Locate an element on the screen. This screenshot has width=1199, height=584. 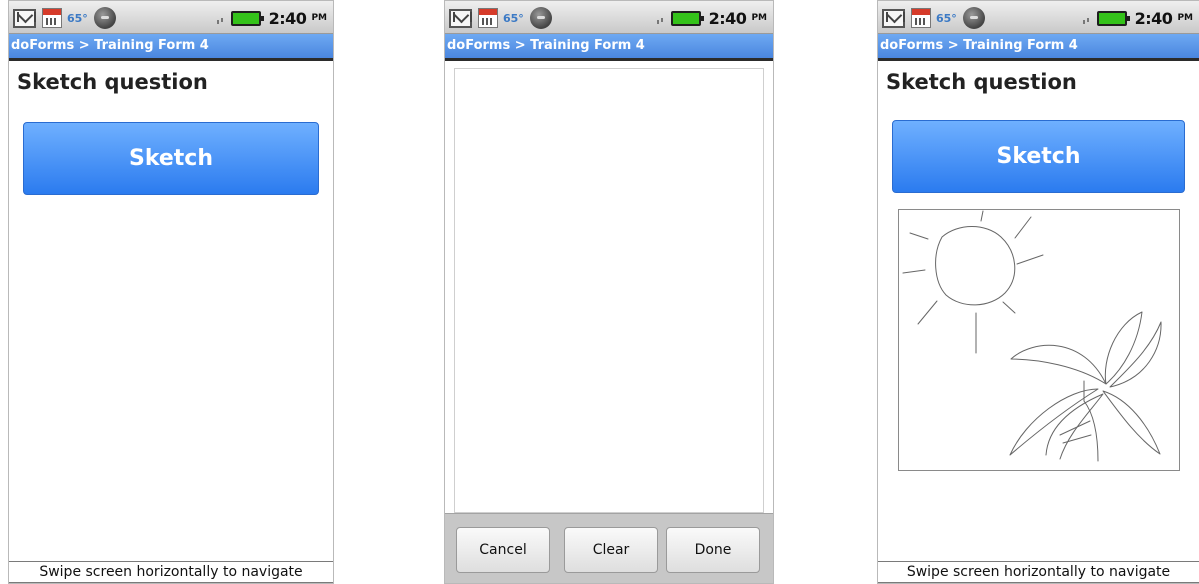
done-button: Done is located at coordinates (713, 550).